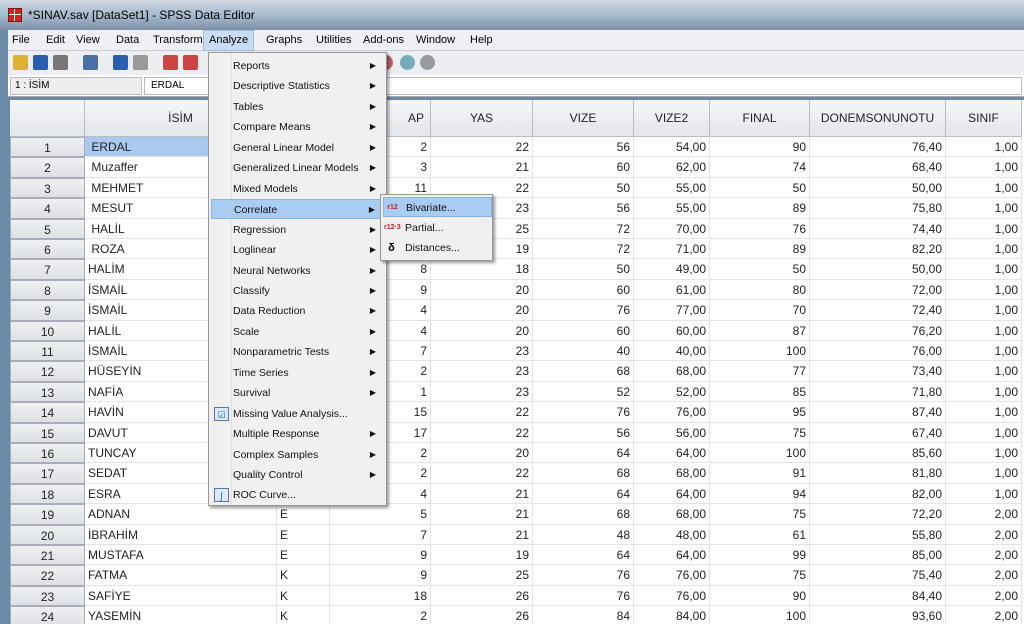 This screenshot has width=1024, height=624. I want to click on menu-item-missing-value-analysis: Missing Value Analysis... ☑, so click(297, 414).